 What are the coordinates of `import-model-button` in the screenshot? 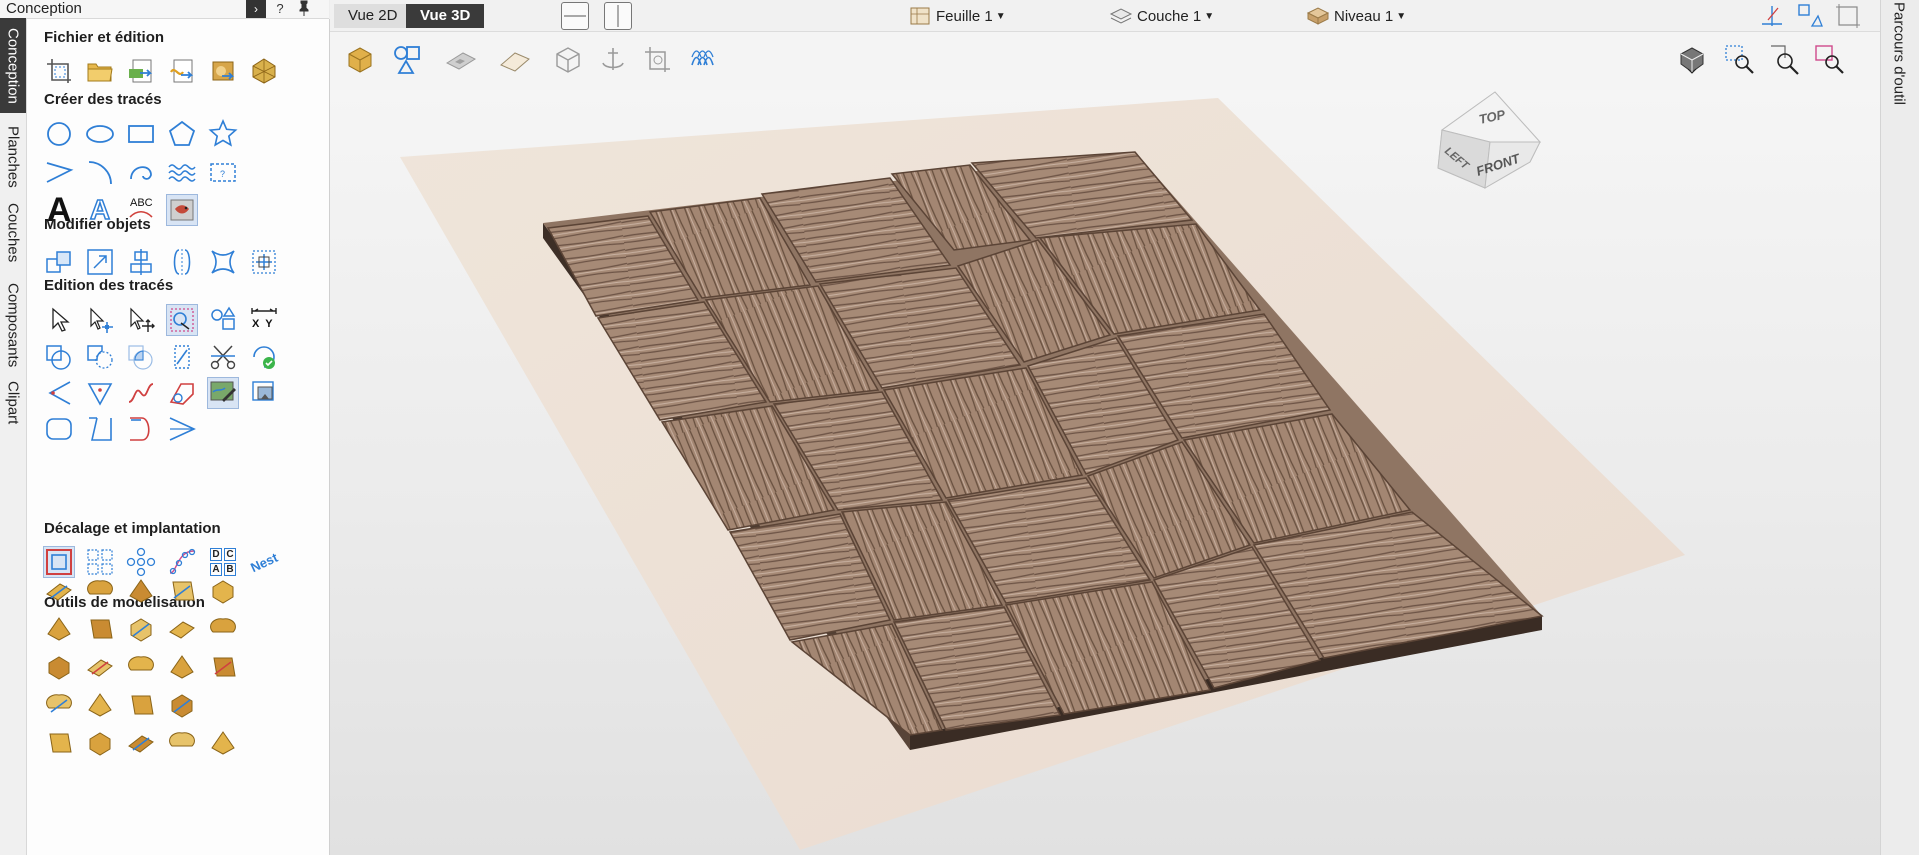 It's located at (264, 71).